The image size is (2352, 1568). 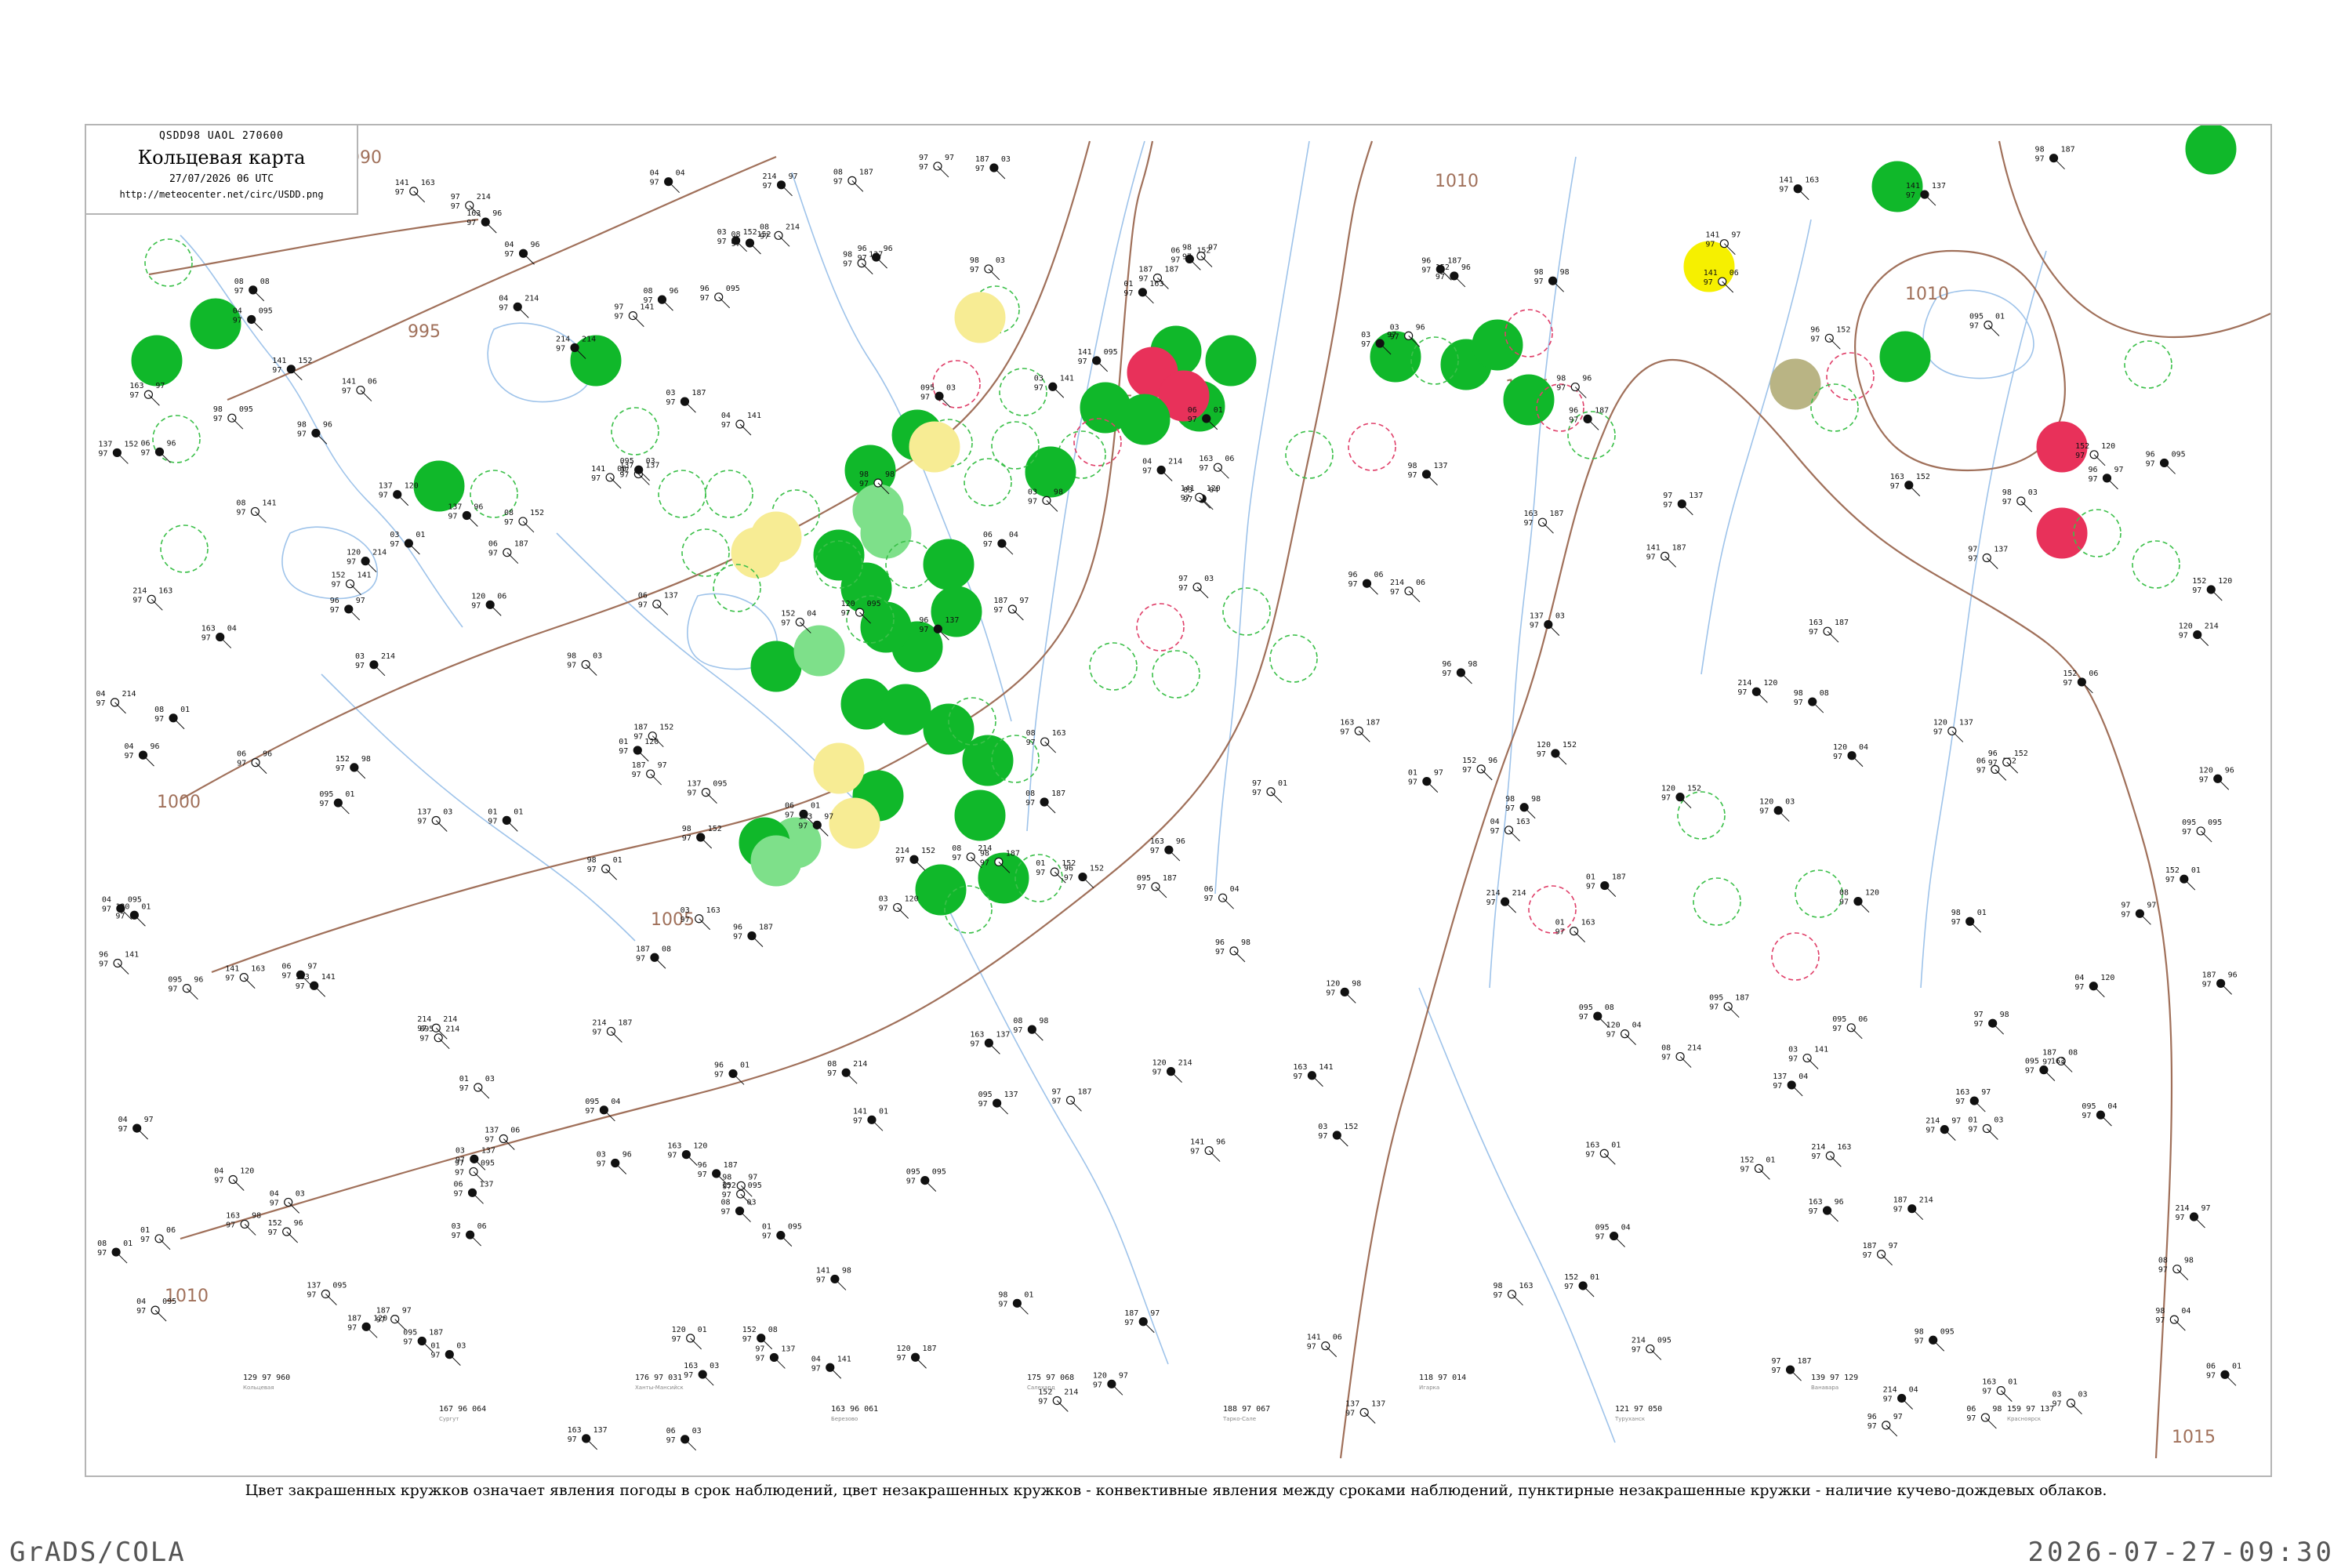 I want to click on isobar-label-995: 995, so click(x=424, y=332).